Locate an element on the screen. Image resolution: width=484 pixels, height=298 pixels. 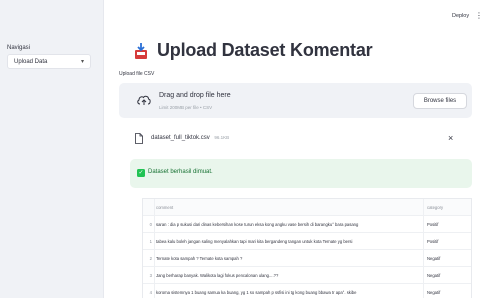
navigation-select: Upload Data ▾ is located at coordinates (49, 61).